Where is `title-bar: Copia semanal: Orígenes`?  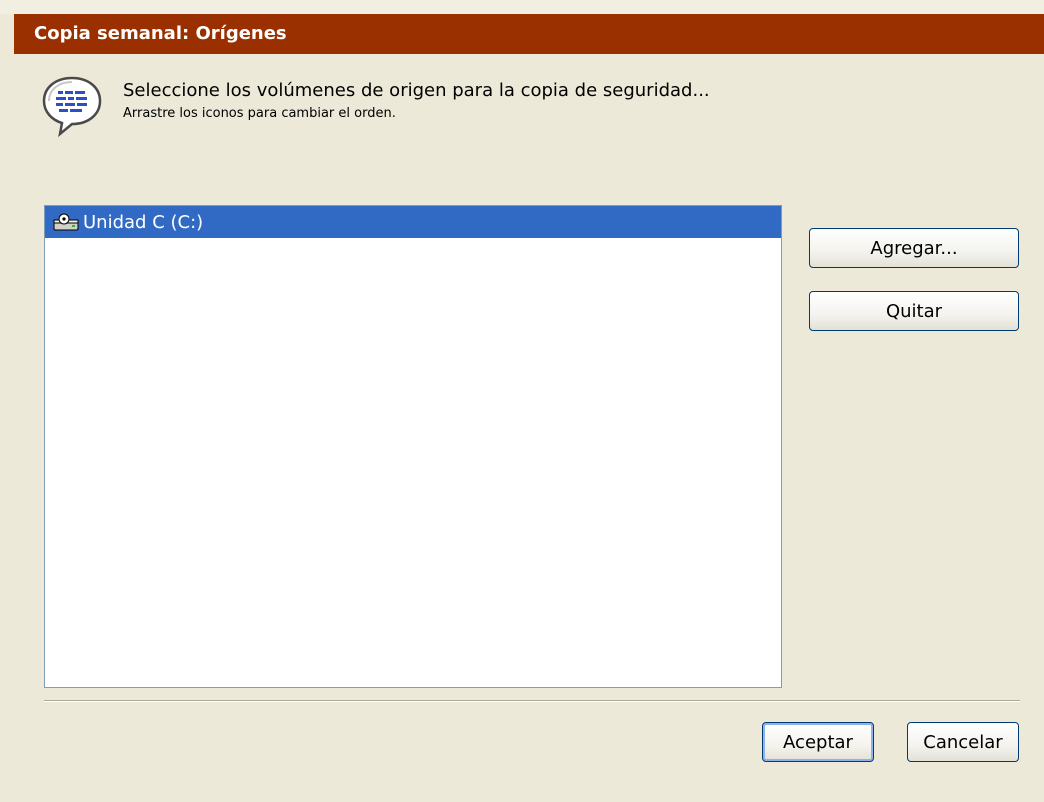 title-bar: Copia semanal: Orígenes is located at coordinates (529, 34).